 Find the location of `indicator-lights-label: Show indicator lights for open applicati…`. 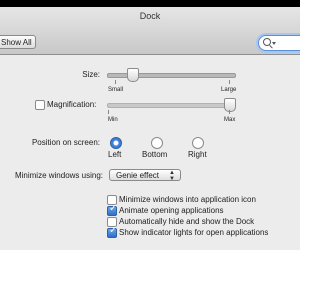

indicator-lights-label: Show indicator lights for open applicati… is located at coordinates (194, 232).